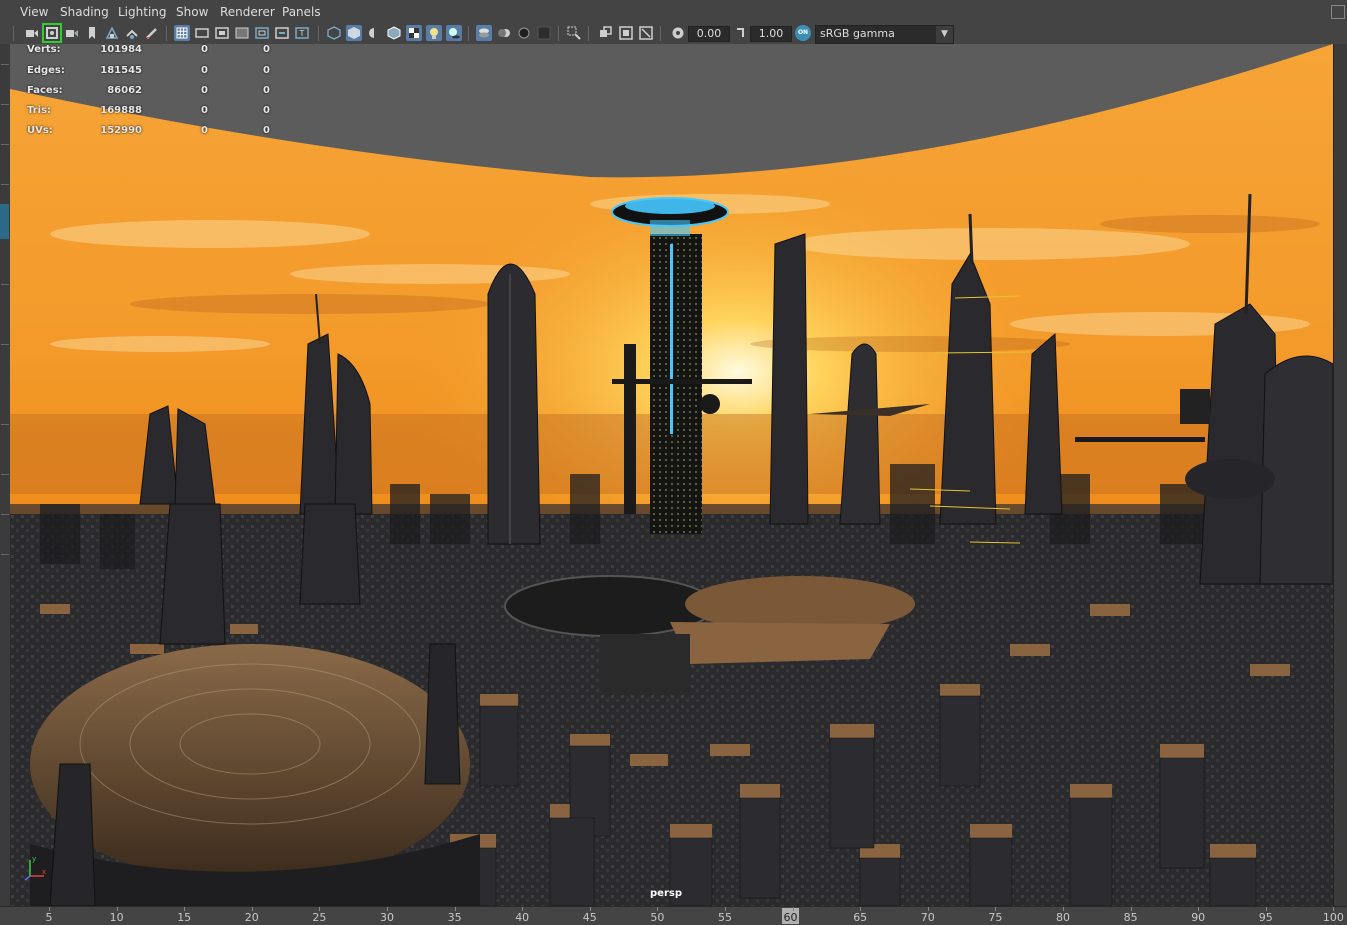 This screenshot has height=925, width=1347. What do you see at coordinates (202, 33) in the screenshot?
I see `film-gate-icon` at bounding box center [202, 33].